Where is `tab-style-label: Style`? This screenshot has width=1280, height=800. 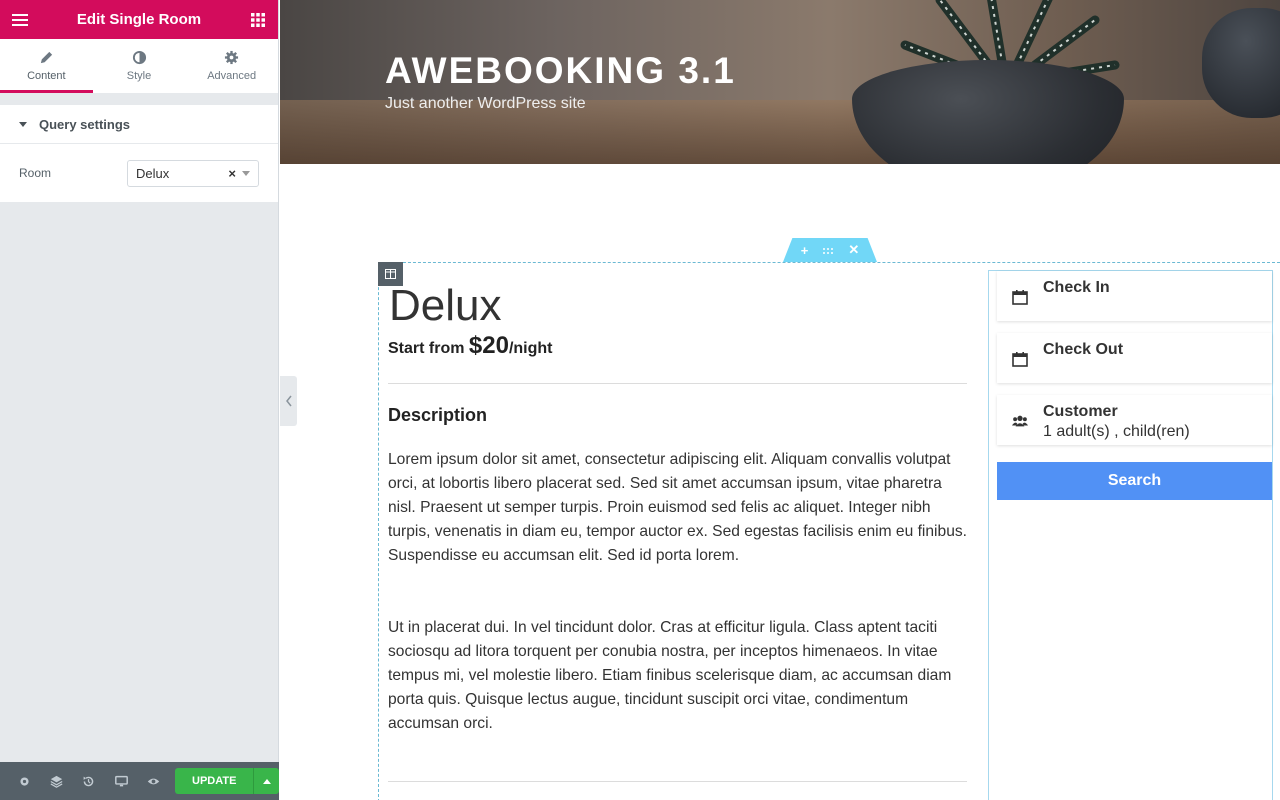 tab-style-label: Style is located at coordinates (139, 76).